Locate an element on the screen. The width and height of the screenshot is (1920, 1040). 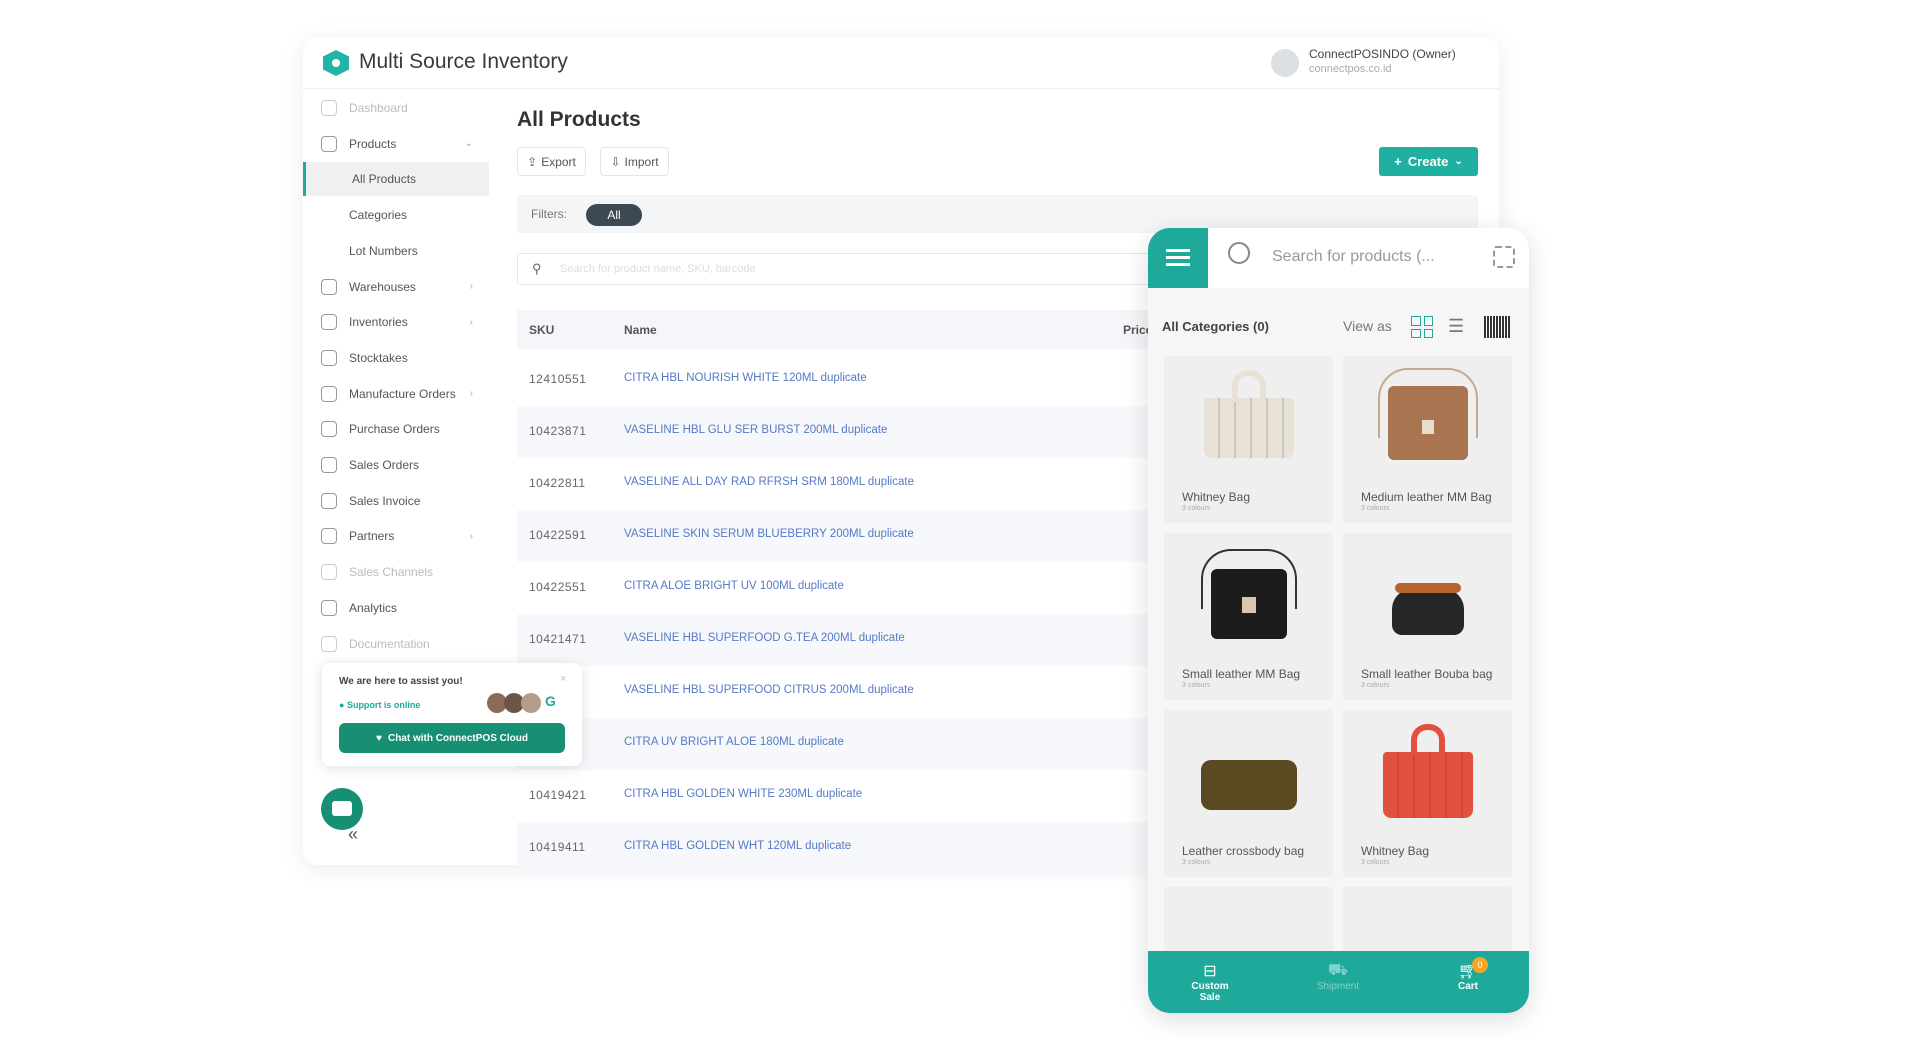
sidebar-item-label: Sales Channels is located at coordinates (391, 572).